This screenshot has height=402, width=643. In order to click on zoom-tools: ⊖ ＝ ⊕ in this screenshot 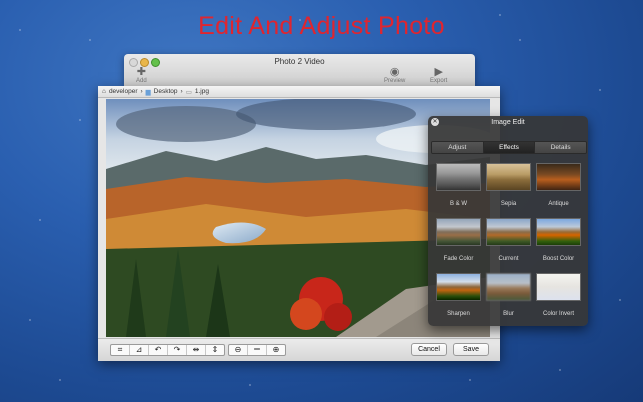, I will do `click(257, 350)`.